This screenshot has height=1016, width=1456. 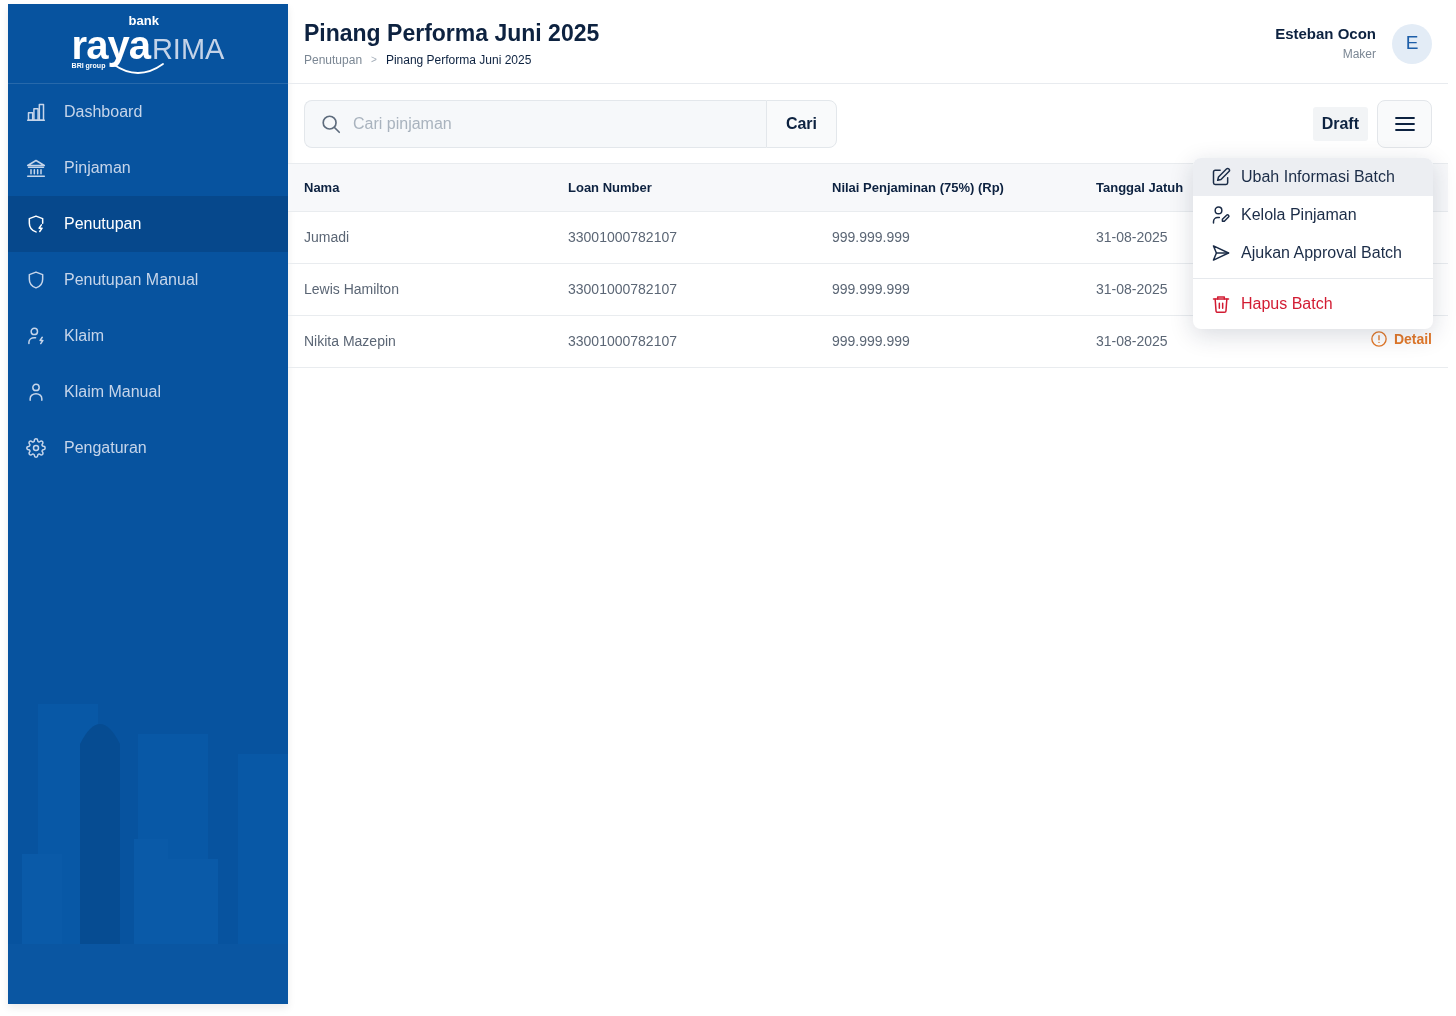 I want to click on detail-link: Detail, so click(x=1400, y=339).